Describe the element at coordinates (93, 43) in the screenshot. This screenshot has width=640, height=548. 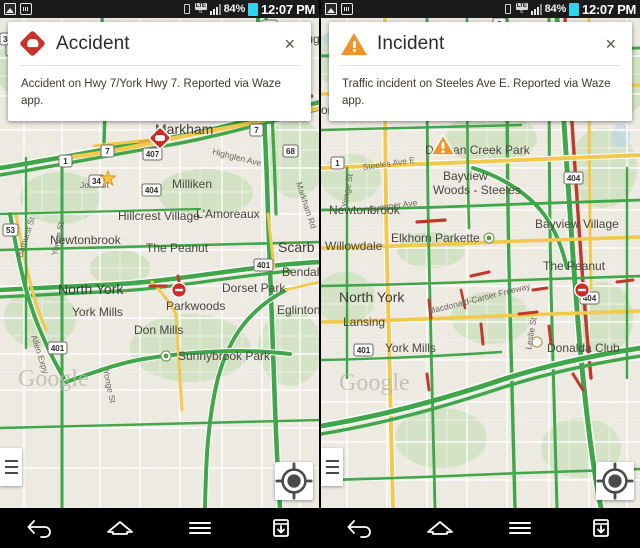
I see `card-title: Accident` at that location.